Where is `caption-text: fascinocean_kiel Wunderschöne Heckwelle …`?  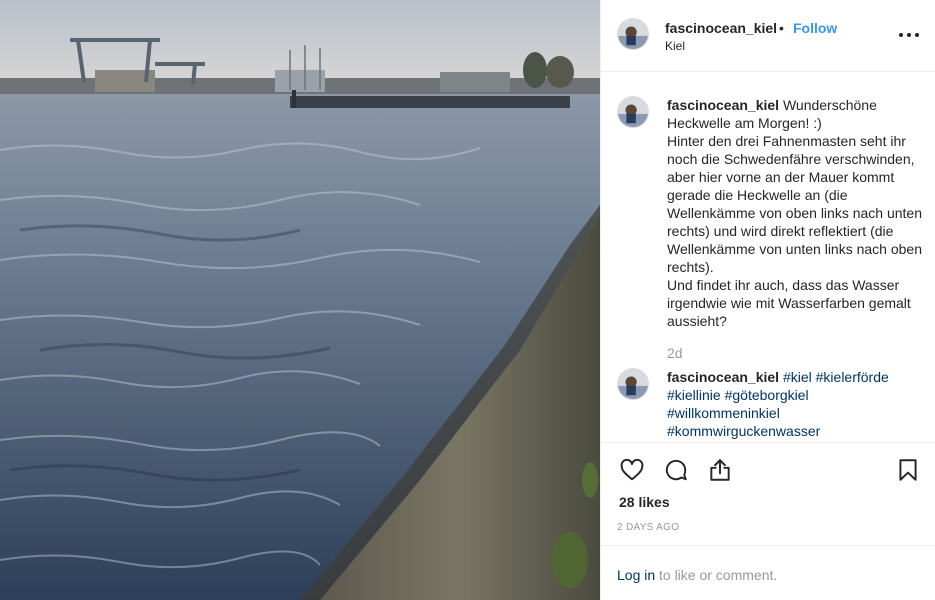
caption-text: fascinocean_kiel Wunderschöne Heckwelle … is located at coordinates (796, 213).